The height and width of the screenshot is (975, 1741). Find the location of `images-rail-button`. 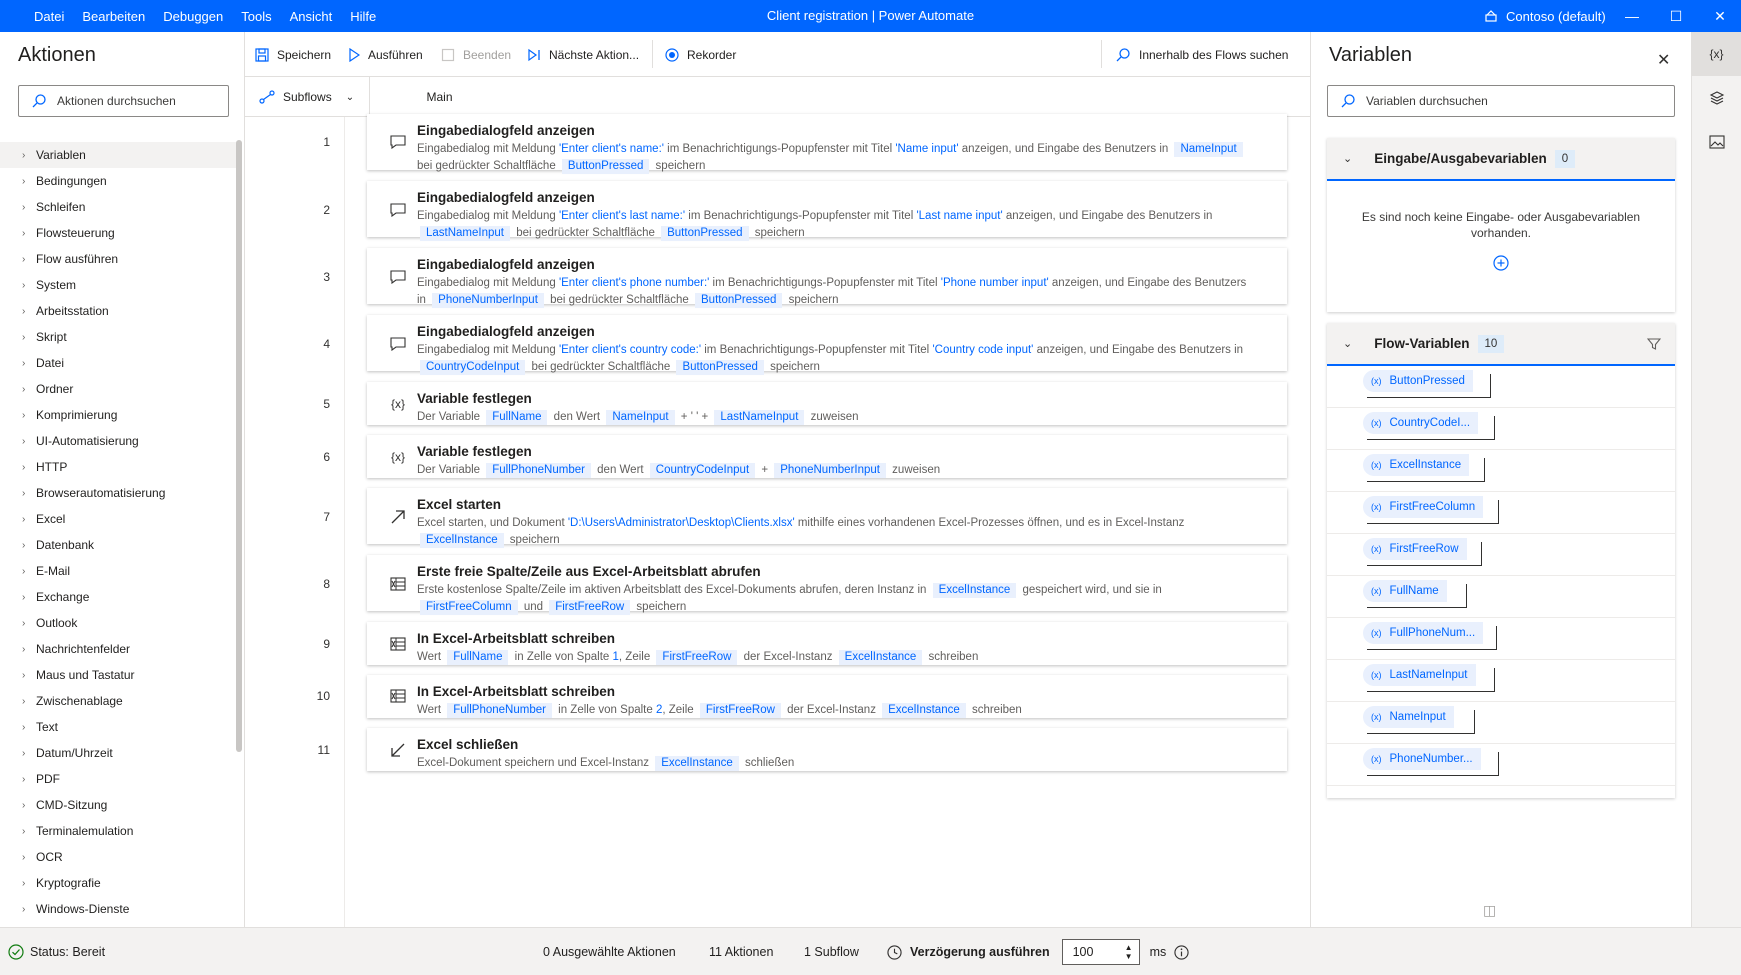

images-rail-button is located at coordinates (1716, 142).